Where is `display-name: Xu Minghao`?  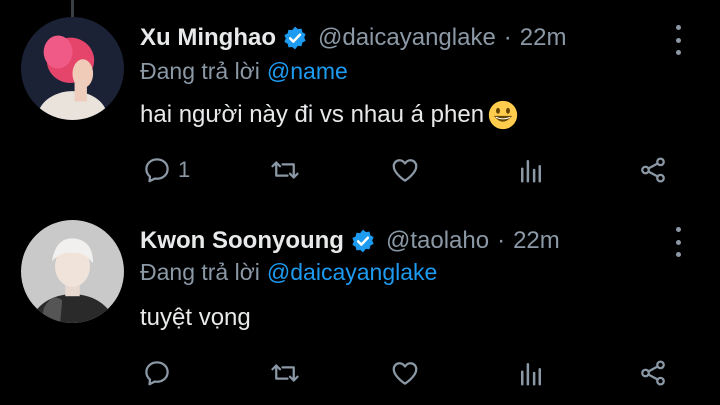 display-name: Xu Minghao is located at coordinates (208, 38).